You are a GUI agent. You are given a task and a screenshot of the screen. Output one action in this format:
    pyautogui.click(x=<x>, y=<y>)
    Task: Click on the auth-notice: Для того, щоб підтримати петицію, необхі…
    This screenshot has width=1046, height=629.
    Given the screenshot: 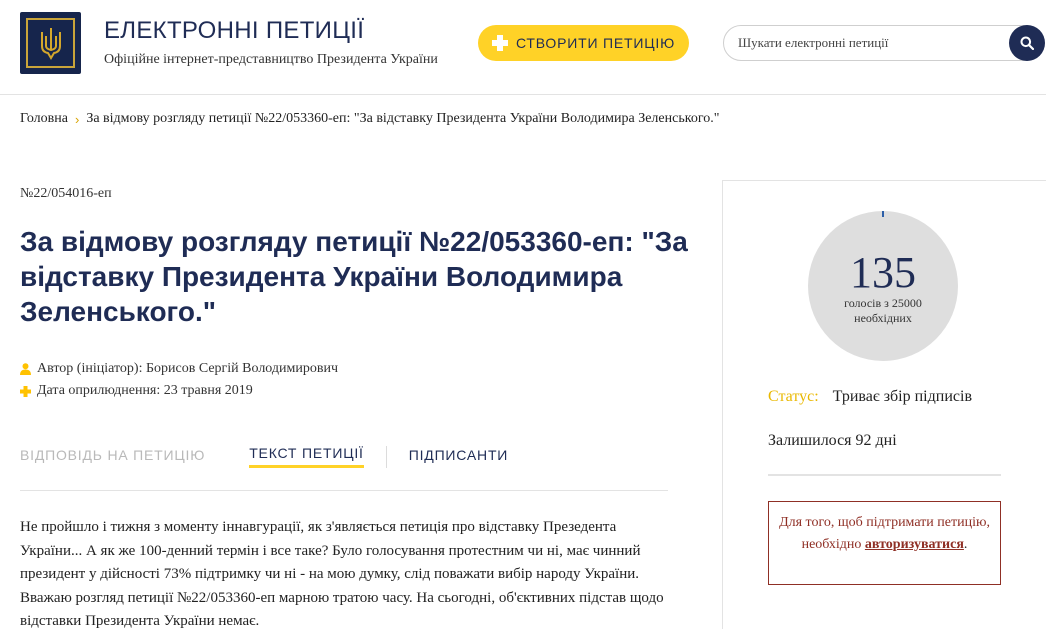 What is the action you would take?
    pyautogui.click(x=884, y=543)
    